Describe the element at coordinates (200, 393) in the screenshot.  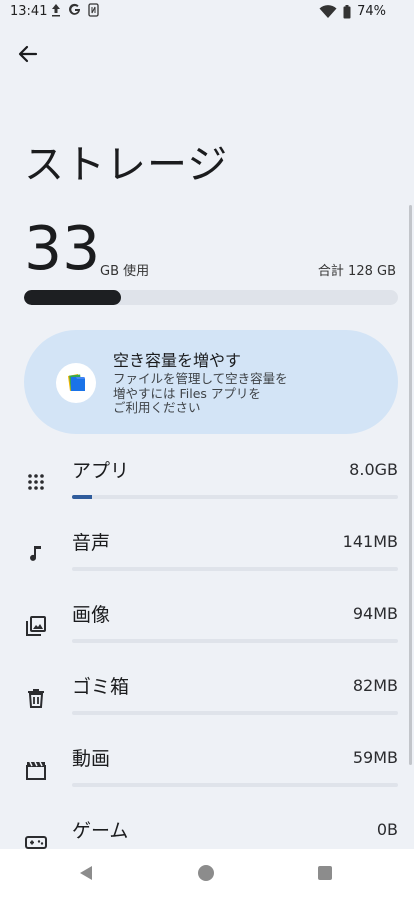
I see `promo-description: ファイルを管理して空き容量を 増やすには Files アプリを ご利用ください` at that location.